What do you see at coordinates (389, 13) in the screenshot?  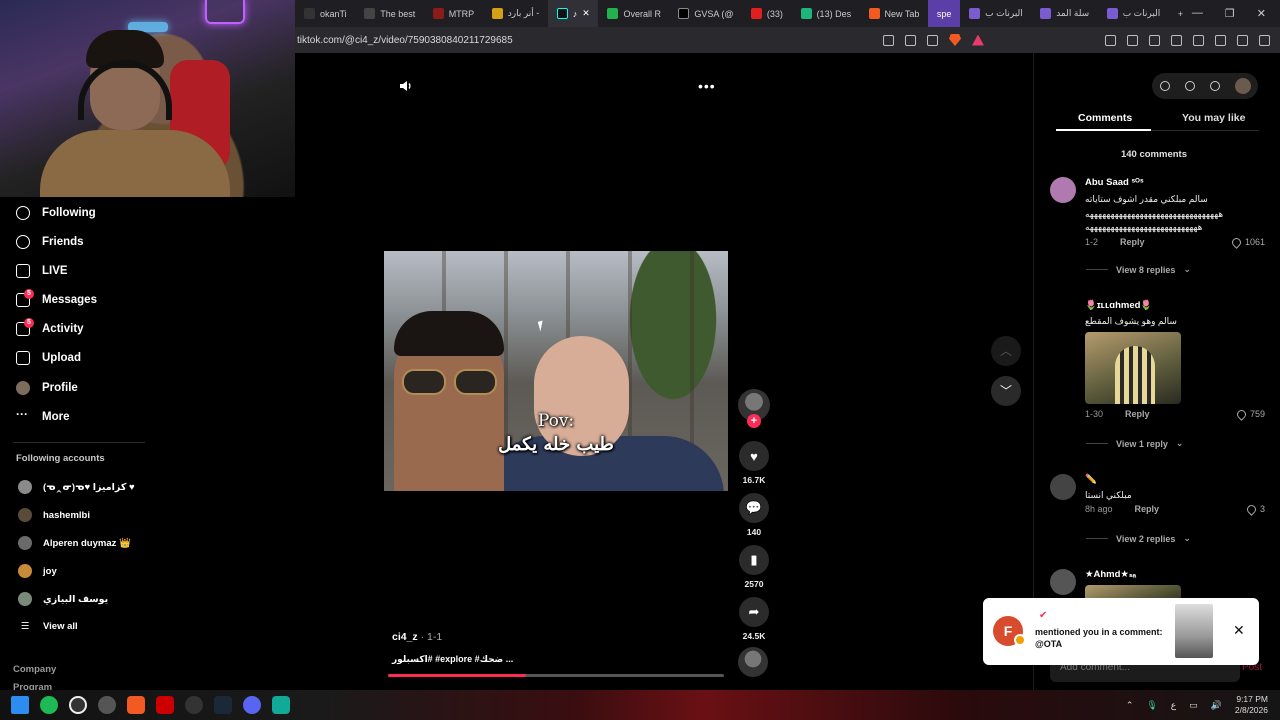 I see `browser-tab: The best` at bounding box center [389, 13].